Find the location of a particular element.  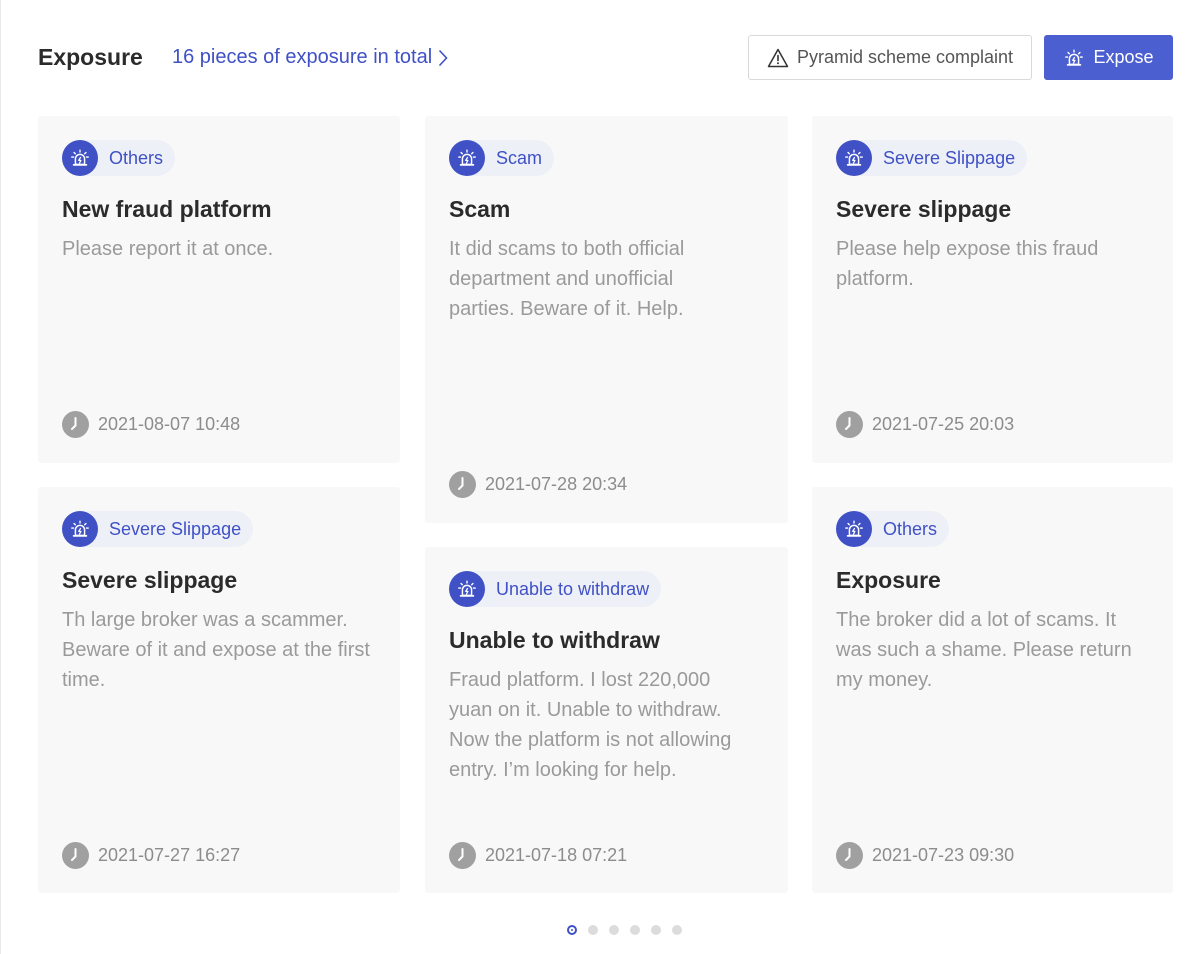

expose-button: Expose is located at coordinates (1108, 57).